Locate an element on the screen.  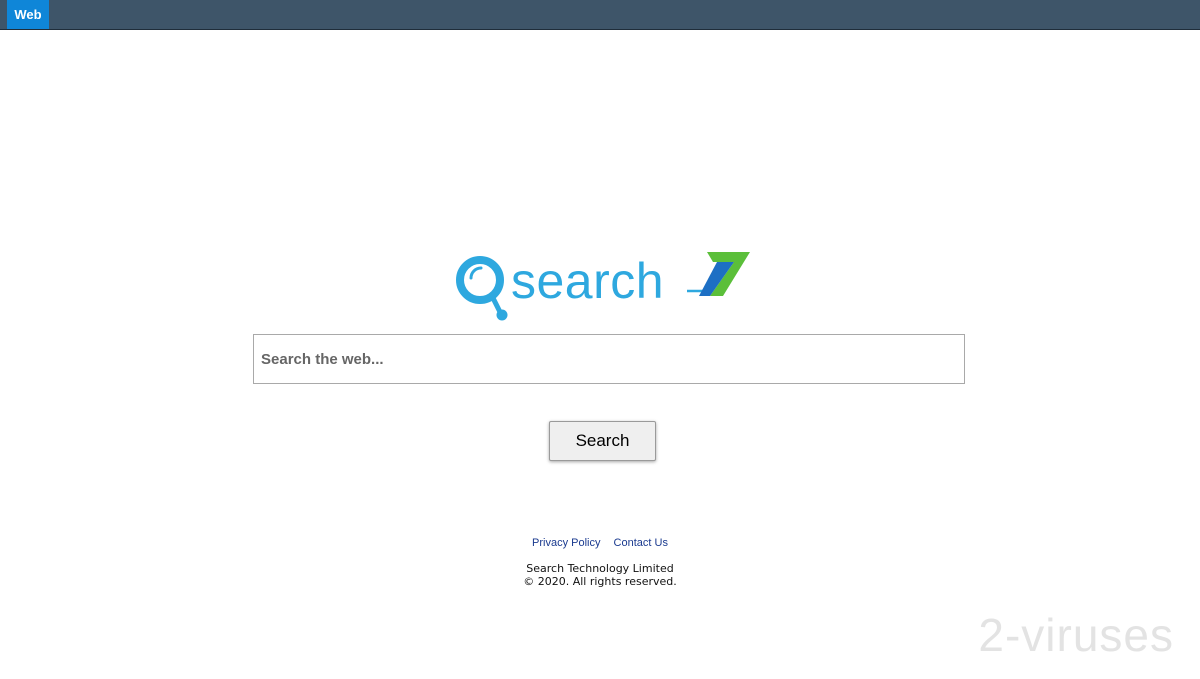
search-input is located at coordinates (609, 359).